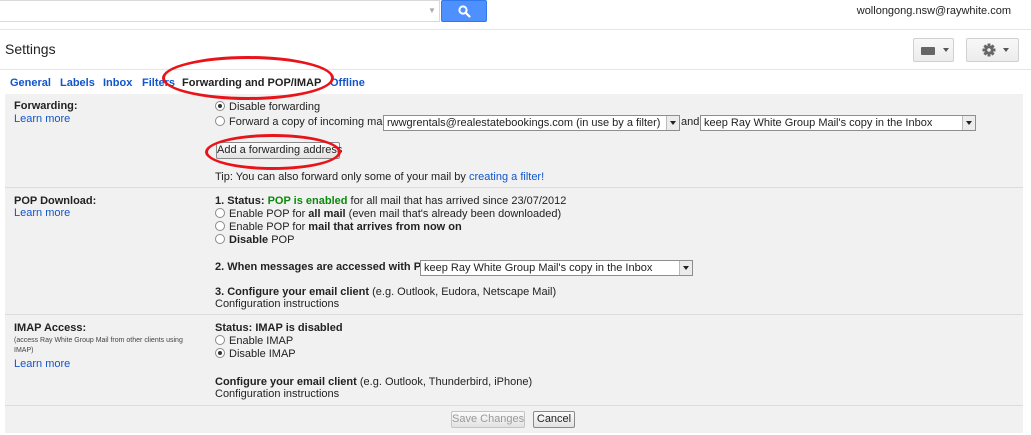 The image size is (1031, 435). I want to click on search-button, so click(464, 11).